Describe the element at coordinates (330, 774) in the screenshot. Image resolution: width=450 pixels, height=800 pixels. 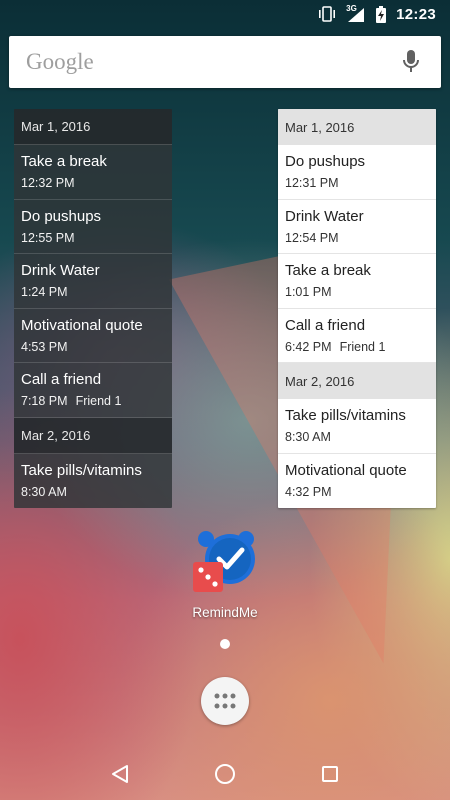
I see `recents-square-icon` at that location.